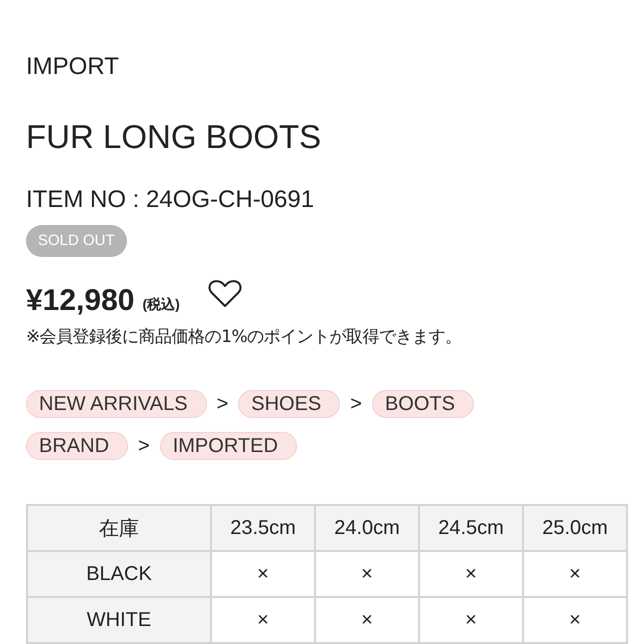 This screenshot has width=644, height=644. I want to click on category-tag: BRAND, so click(77, 446).